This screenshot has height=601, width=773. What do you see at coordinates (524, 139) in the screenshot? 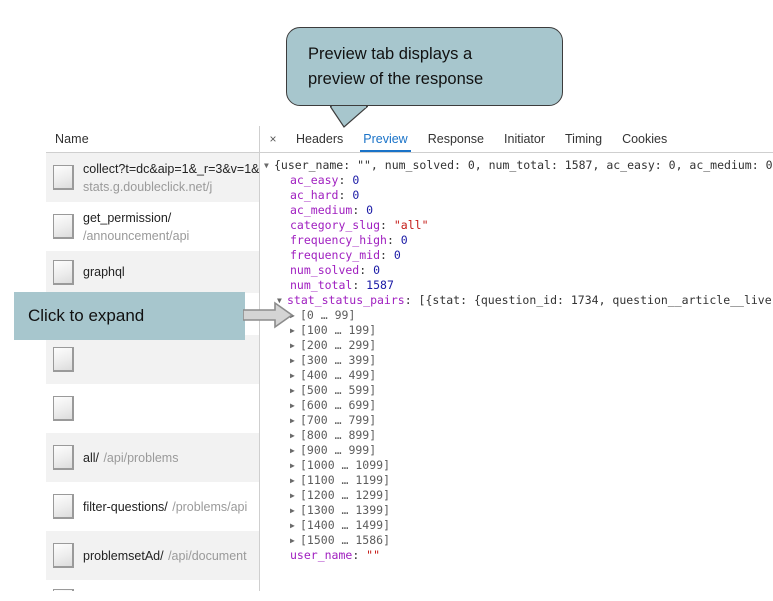
I see `tab-initiator: Initiator` at bounding box center [524, 139].